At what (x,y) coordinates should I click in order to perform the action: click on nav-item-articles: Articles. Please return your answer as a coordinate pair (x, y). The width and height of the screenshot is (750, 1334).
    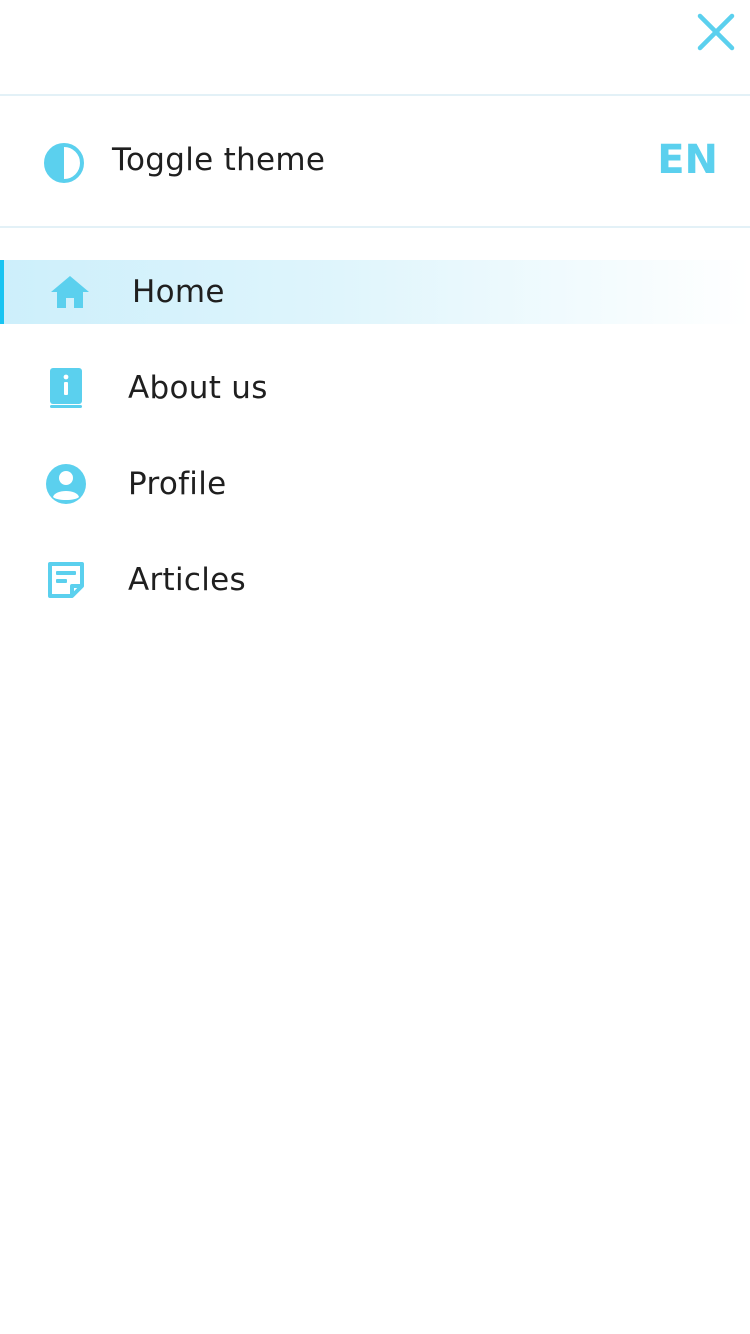
    Looking at the image, I should click on (375, 580).